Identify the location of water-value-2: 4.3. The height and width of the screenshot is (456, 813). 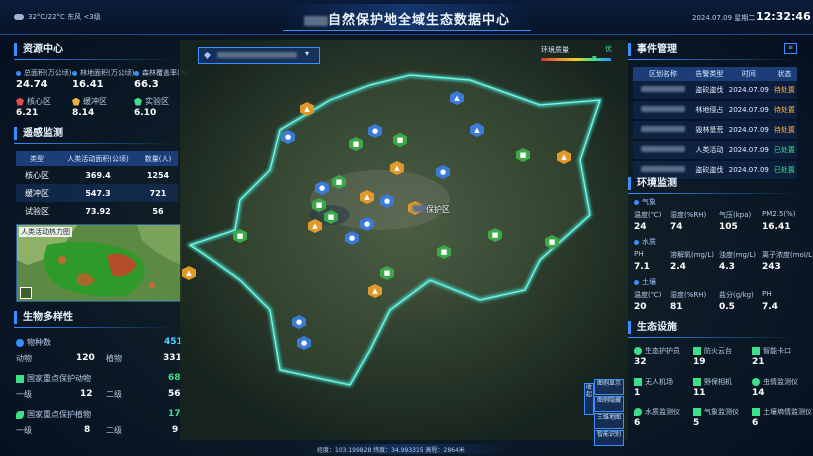
(727, 267).